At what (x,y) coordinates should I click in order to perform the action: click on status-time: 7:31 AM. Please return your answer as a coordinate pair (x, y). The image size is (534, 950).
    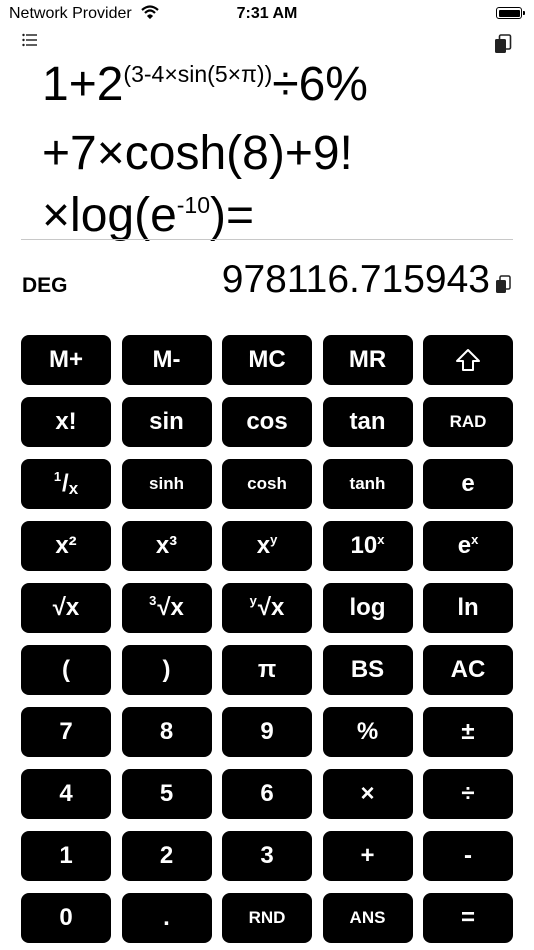
    Looking at the image, I should click on (267, 13).